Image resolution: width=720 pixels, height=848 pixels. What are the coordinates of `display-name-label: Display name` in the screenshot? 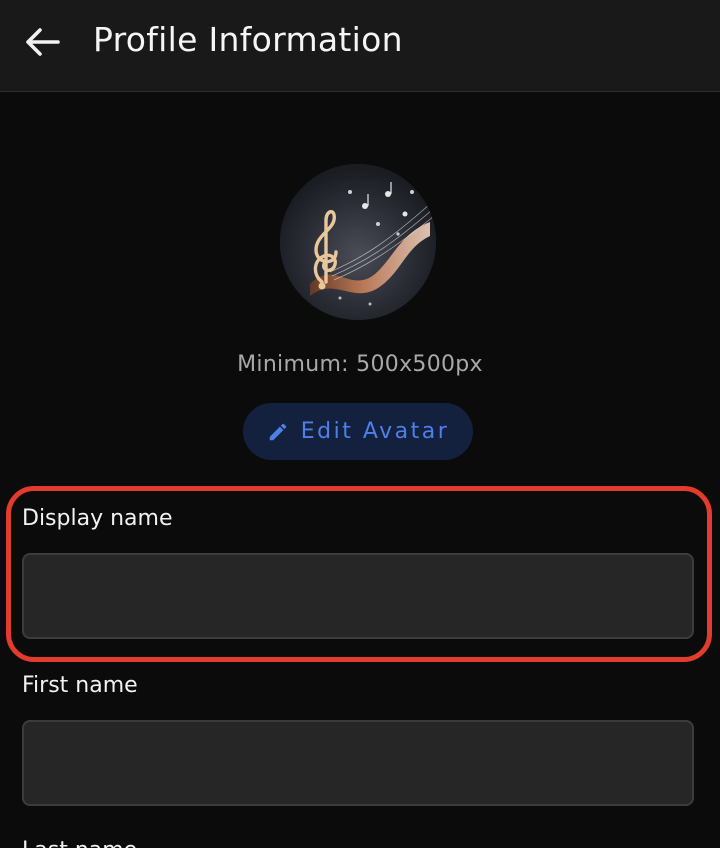 It's located at (97, 518).